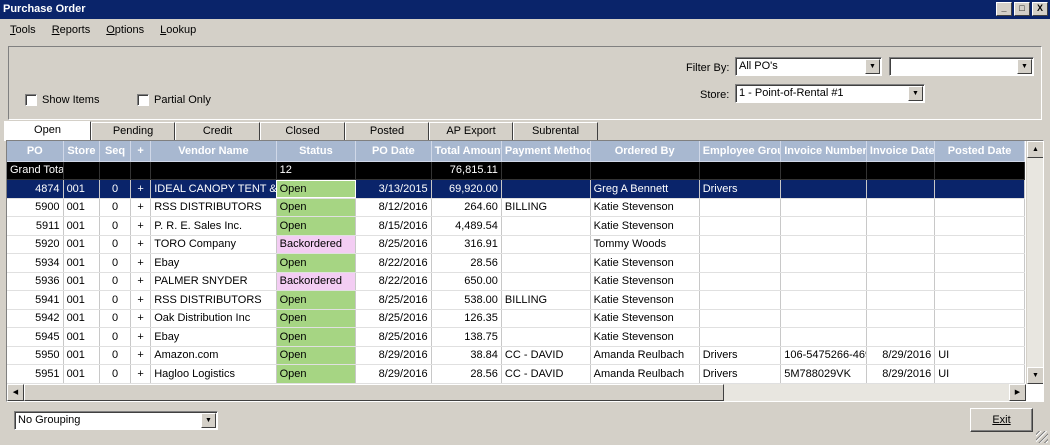 This screenshot has width=1050, height=445. I want to click on cell-status: Backordered, so click(316, 281).